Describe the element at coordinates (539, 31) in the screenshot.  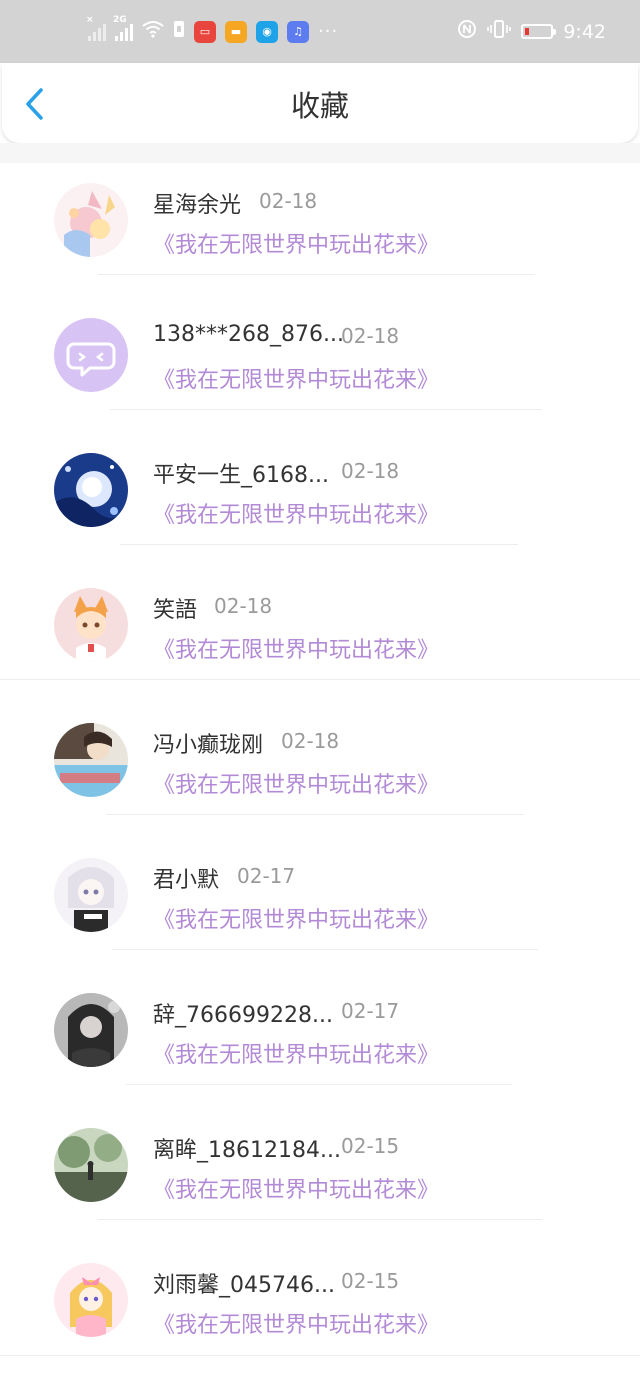
I see `battery-icon` at that location.